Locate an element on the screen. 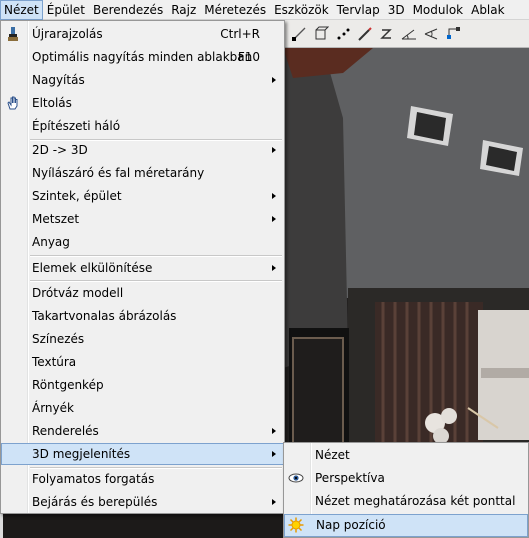 This screenshot has height=538, width=529. menu-item-label: Takartvonalas ábrázolás is located at coordinates (104, 316).